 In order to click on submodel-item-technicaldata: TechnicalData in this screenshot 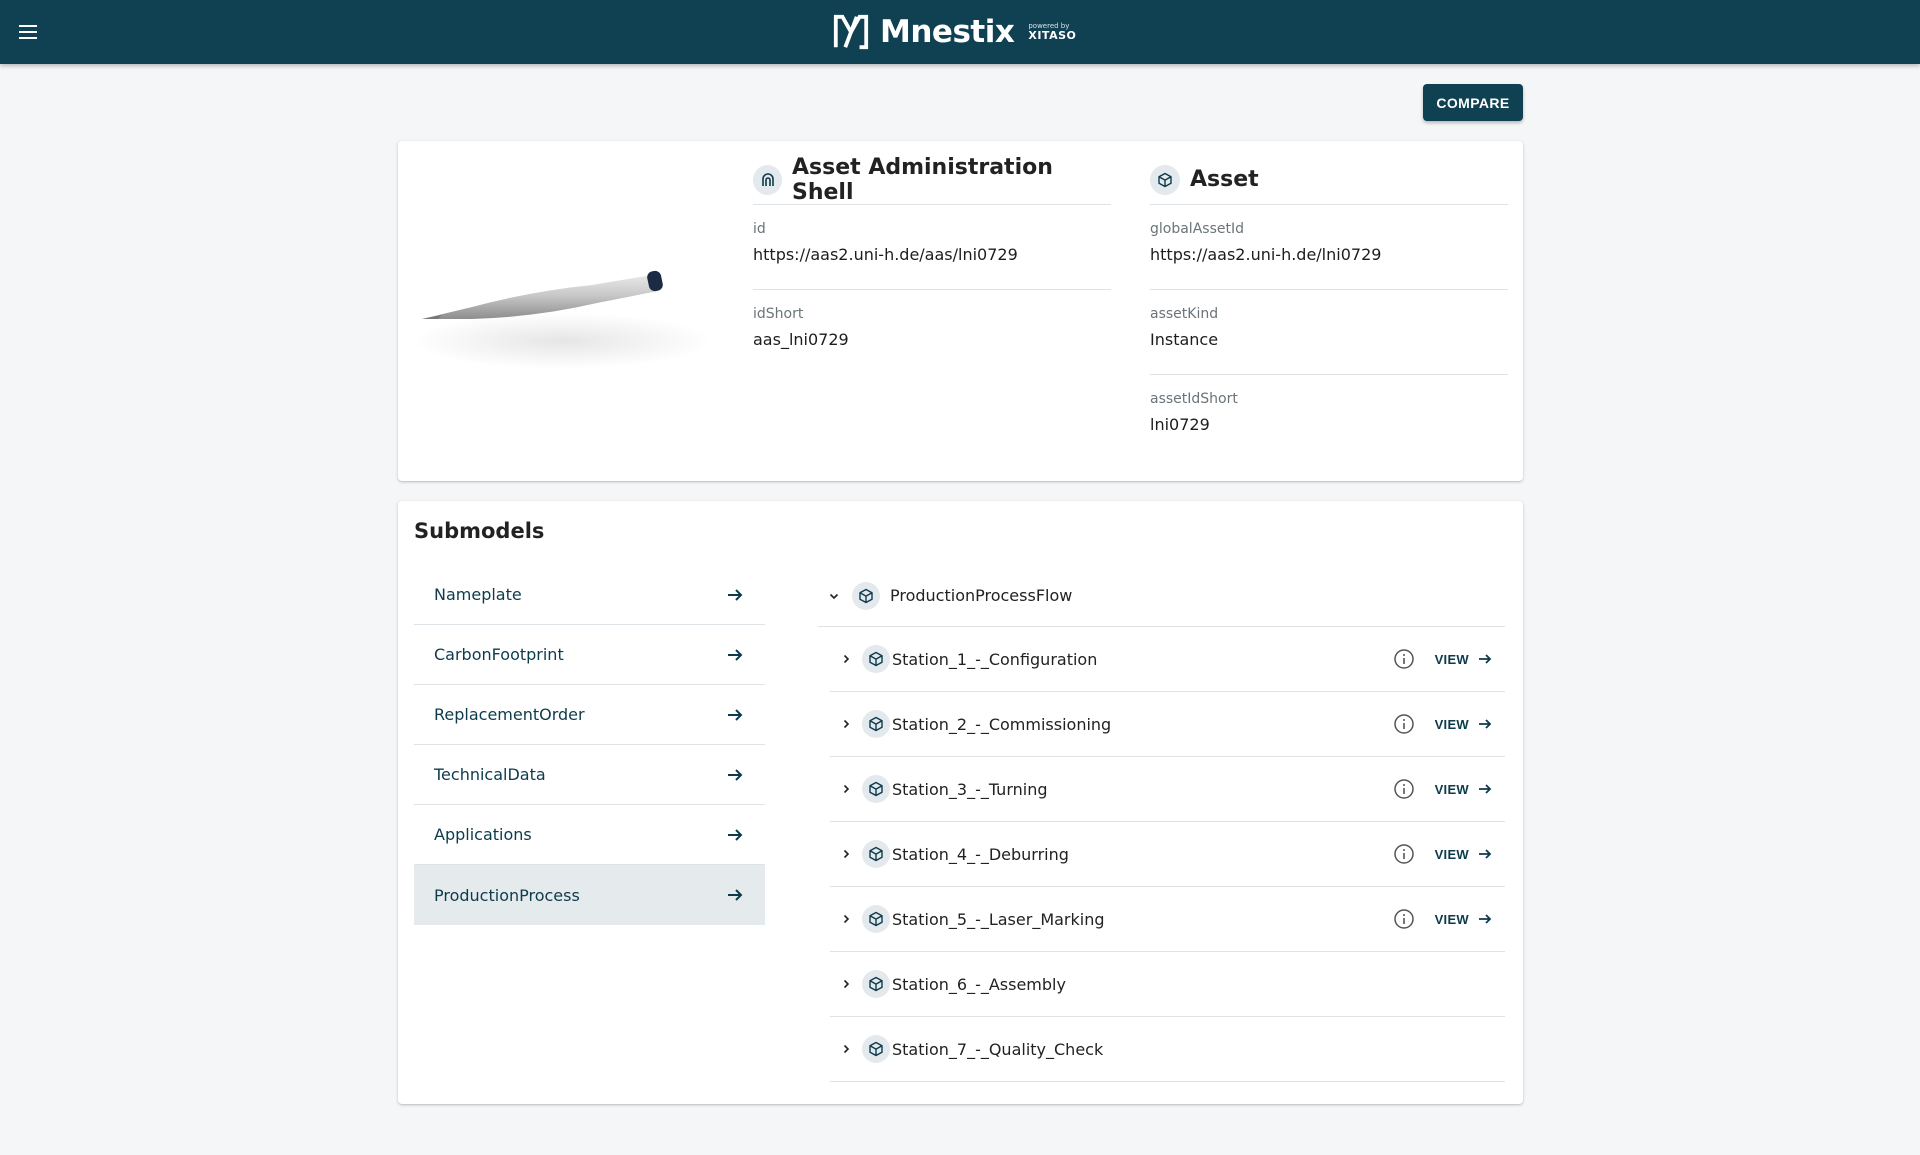, I will do `click(589, 775)`.